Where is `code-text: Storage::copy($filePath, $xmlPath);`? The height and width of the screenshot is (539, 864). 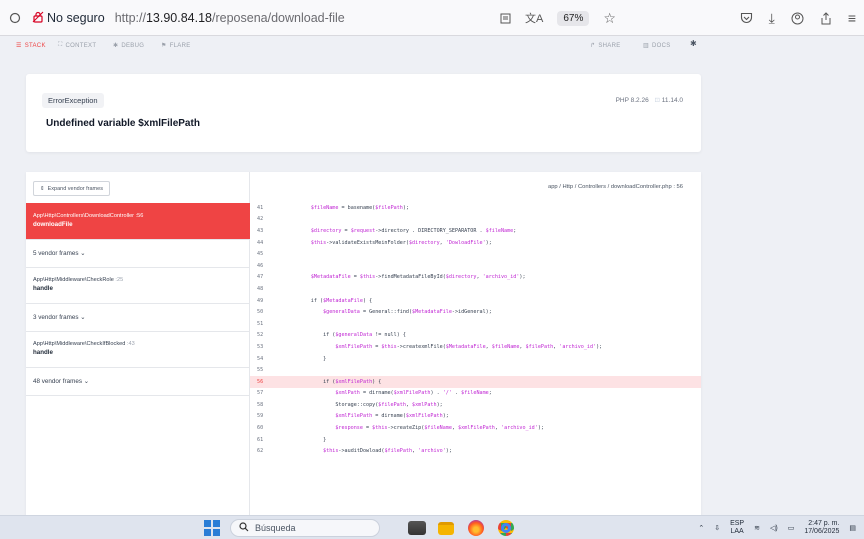
code-text: Storage::copy($filePath, $xmlPath); is located at coordinates (358, 404).